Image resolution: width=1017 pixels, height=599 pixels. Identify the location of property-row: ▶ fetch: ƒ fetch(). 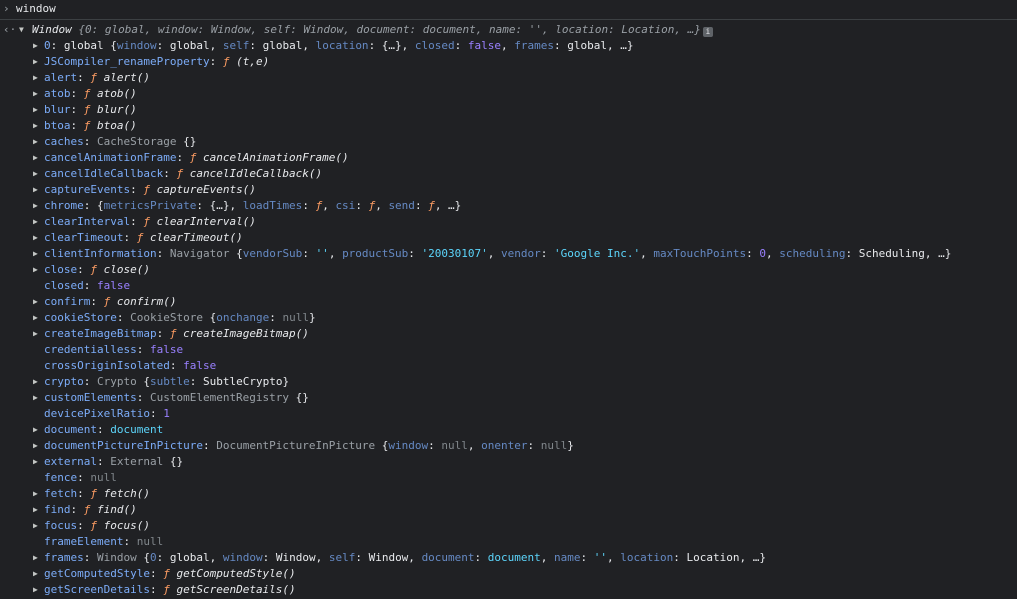
(508, 494).